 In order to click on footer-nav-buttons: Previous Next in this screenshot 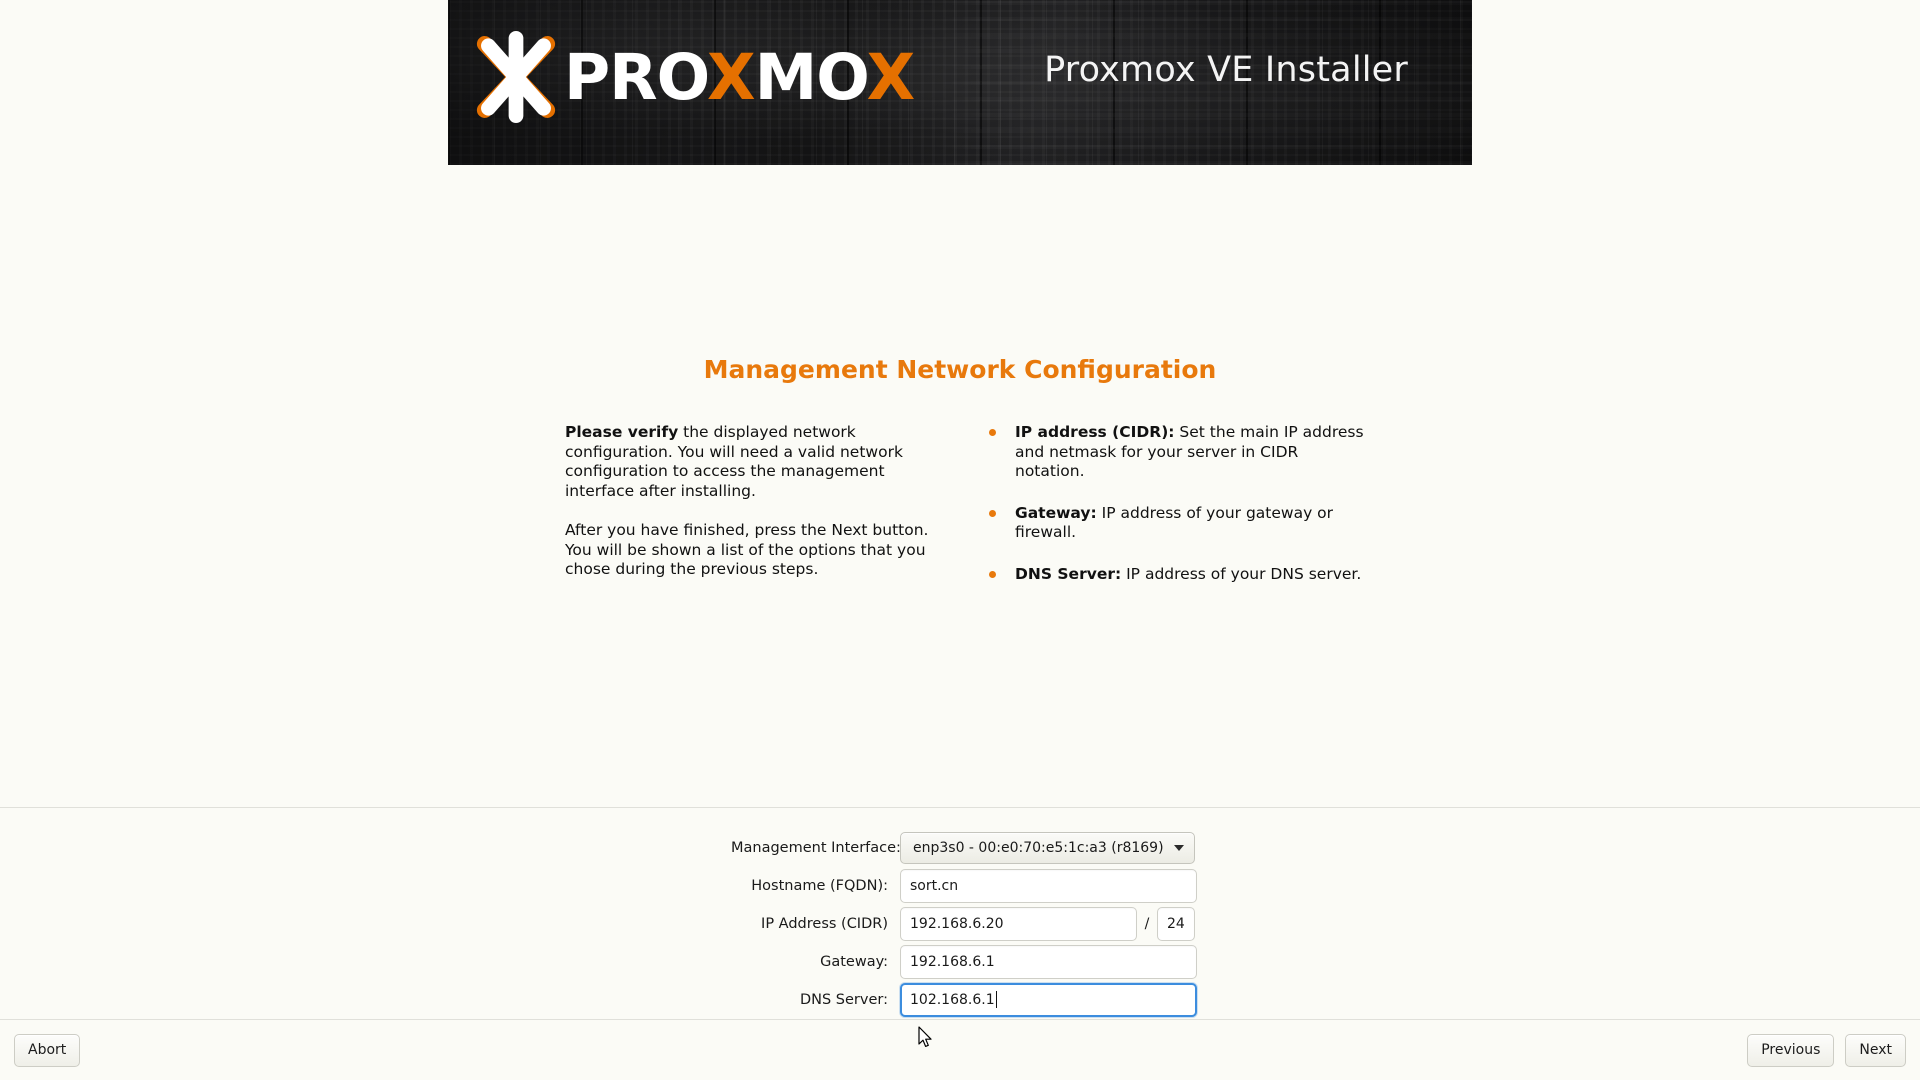, I will do `click(1826, 1050)`.